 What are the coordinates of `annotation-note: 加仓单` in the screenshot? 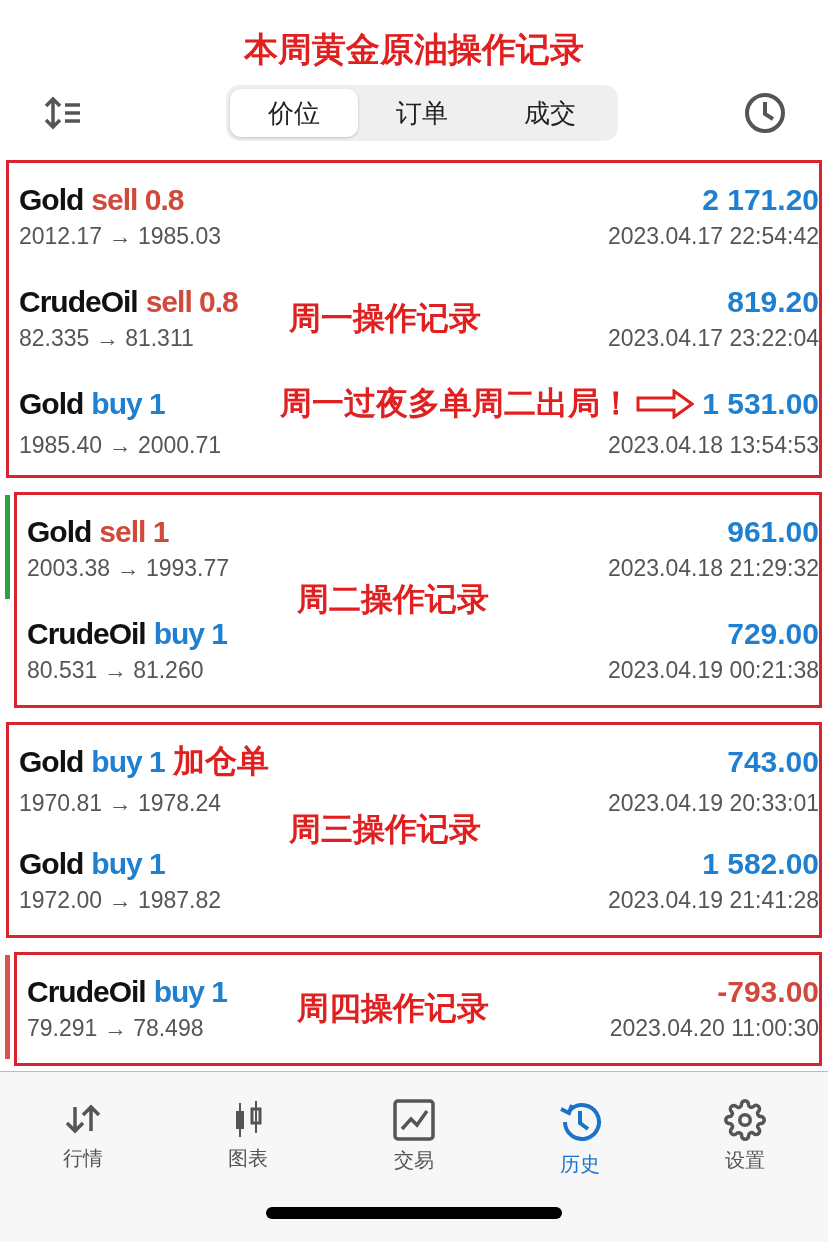 It's located at (220, 761).